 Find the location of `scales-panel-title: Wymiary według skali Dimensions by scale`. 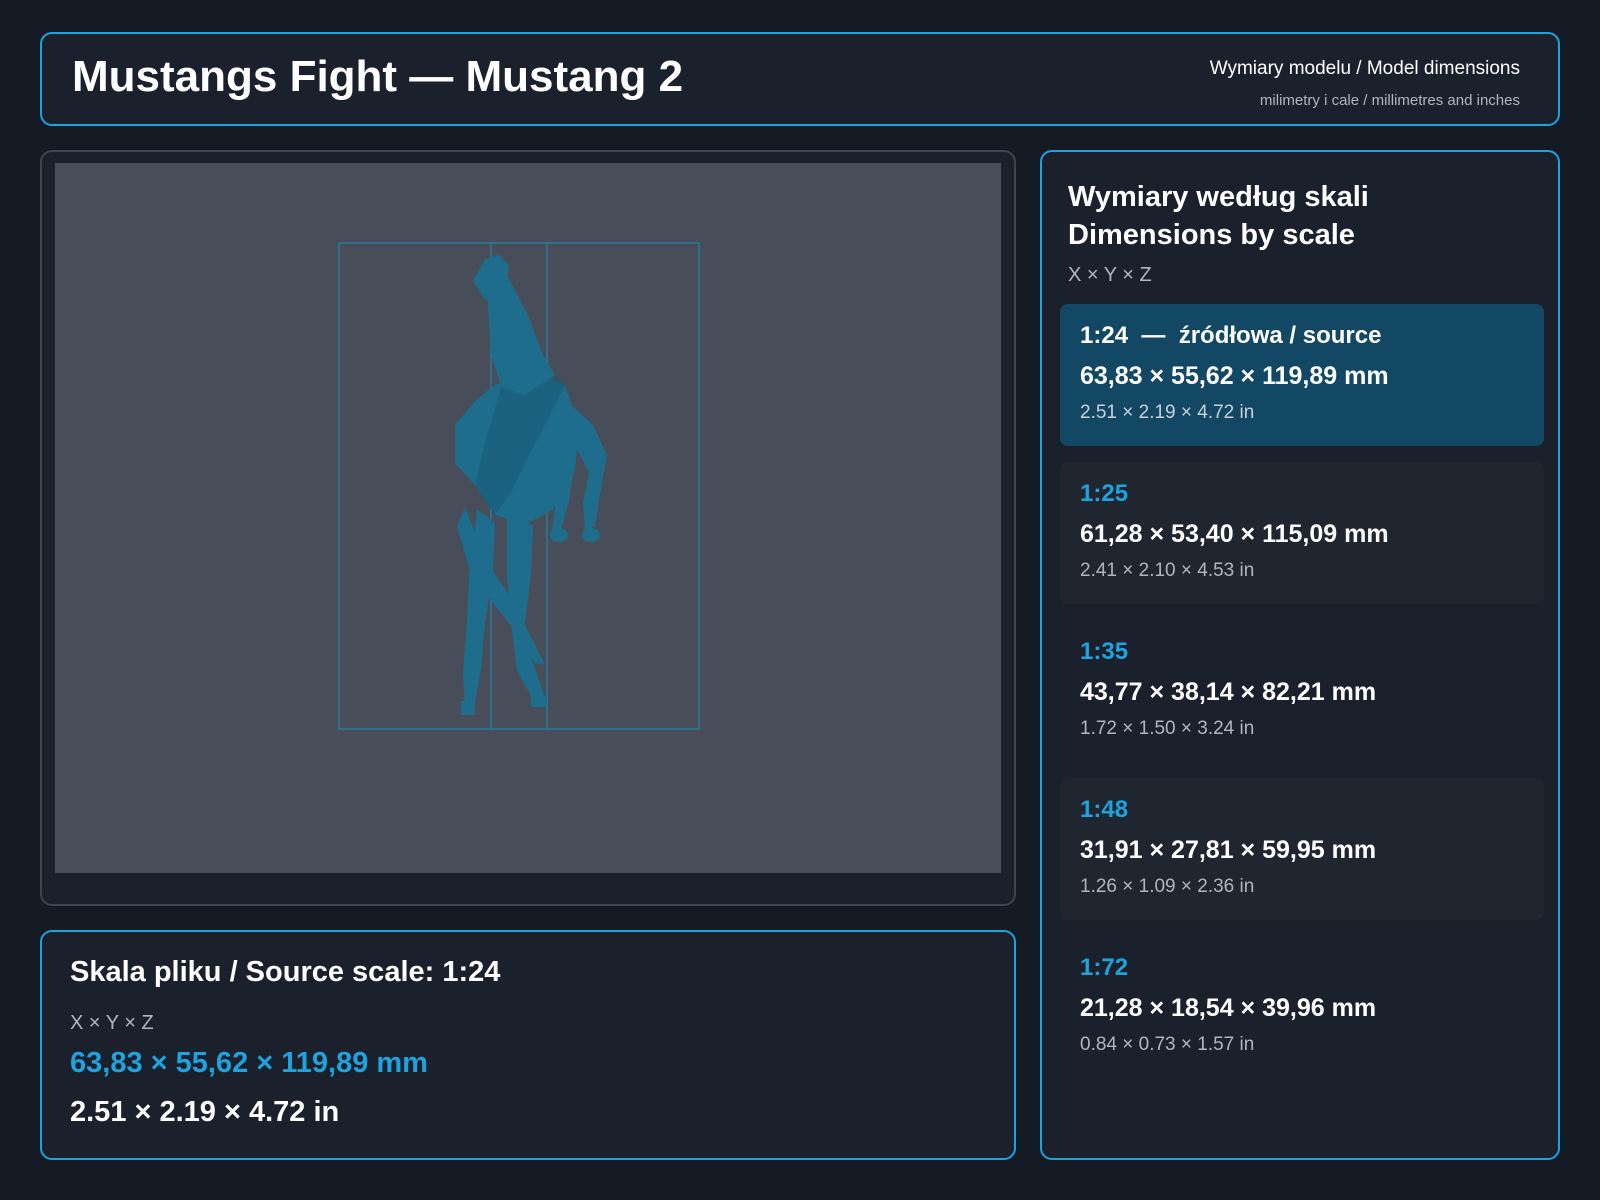

scales-panel-title: Wymiary według skali Dimensions by scale is located at coordinates (1218, 216).